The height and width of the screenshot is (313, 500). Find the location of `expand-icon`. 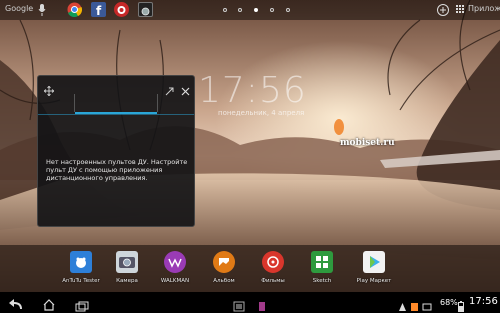

expand-icon is located at coordinates (169, 90).